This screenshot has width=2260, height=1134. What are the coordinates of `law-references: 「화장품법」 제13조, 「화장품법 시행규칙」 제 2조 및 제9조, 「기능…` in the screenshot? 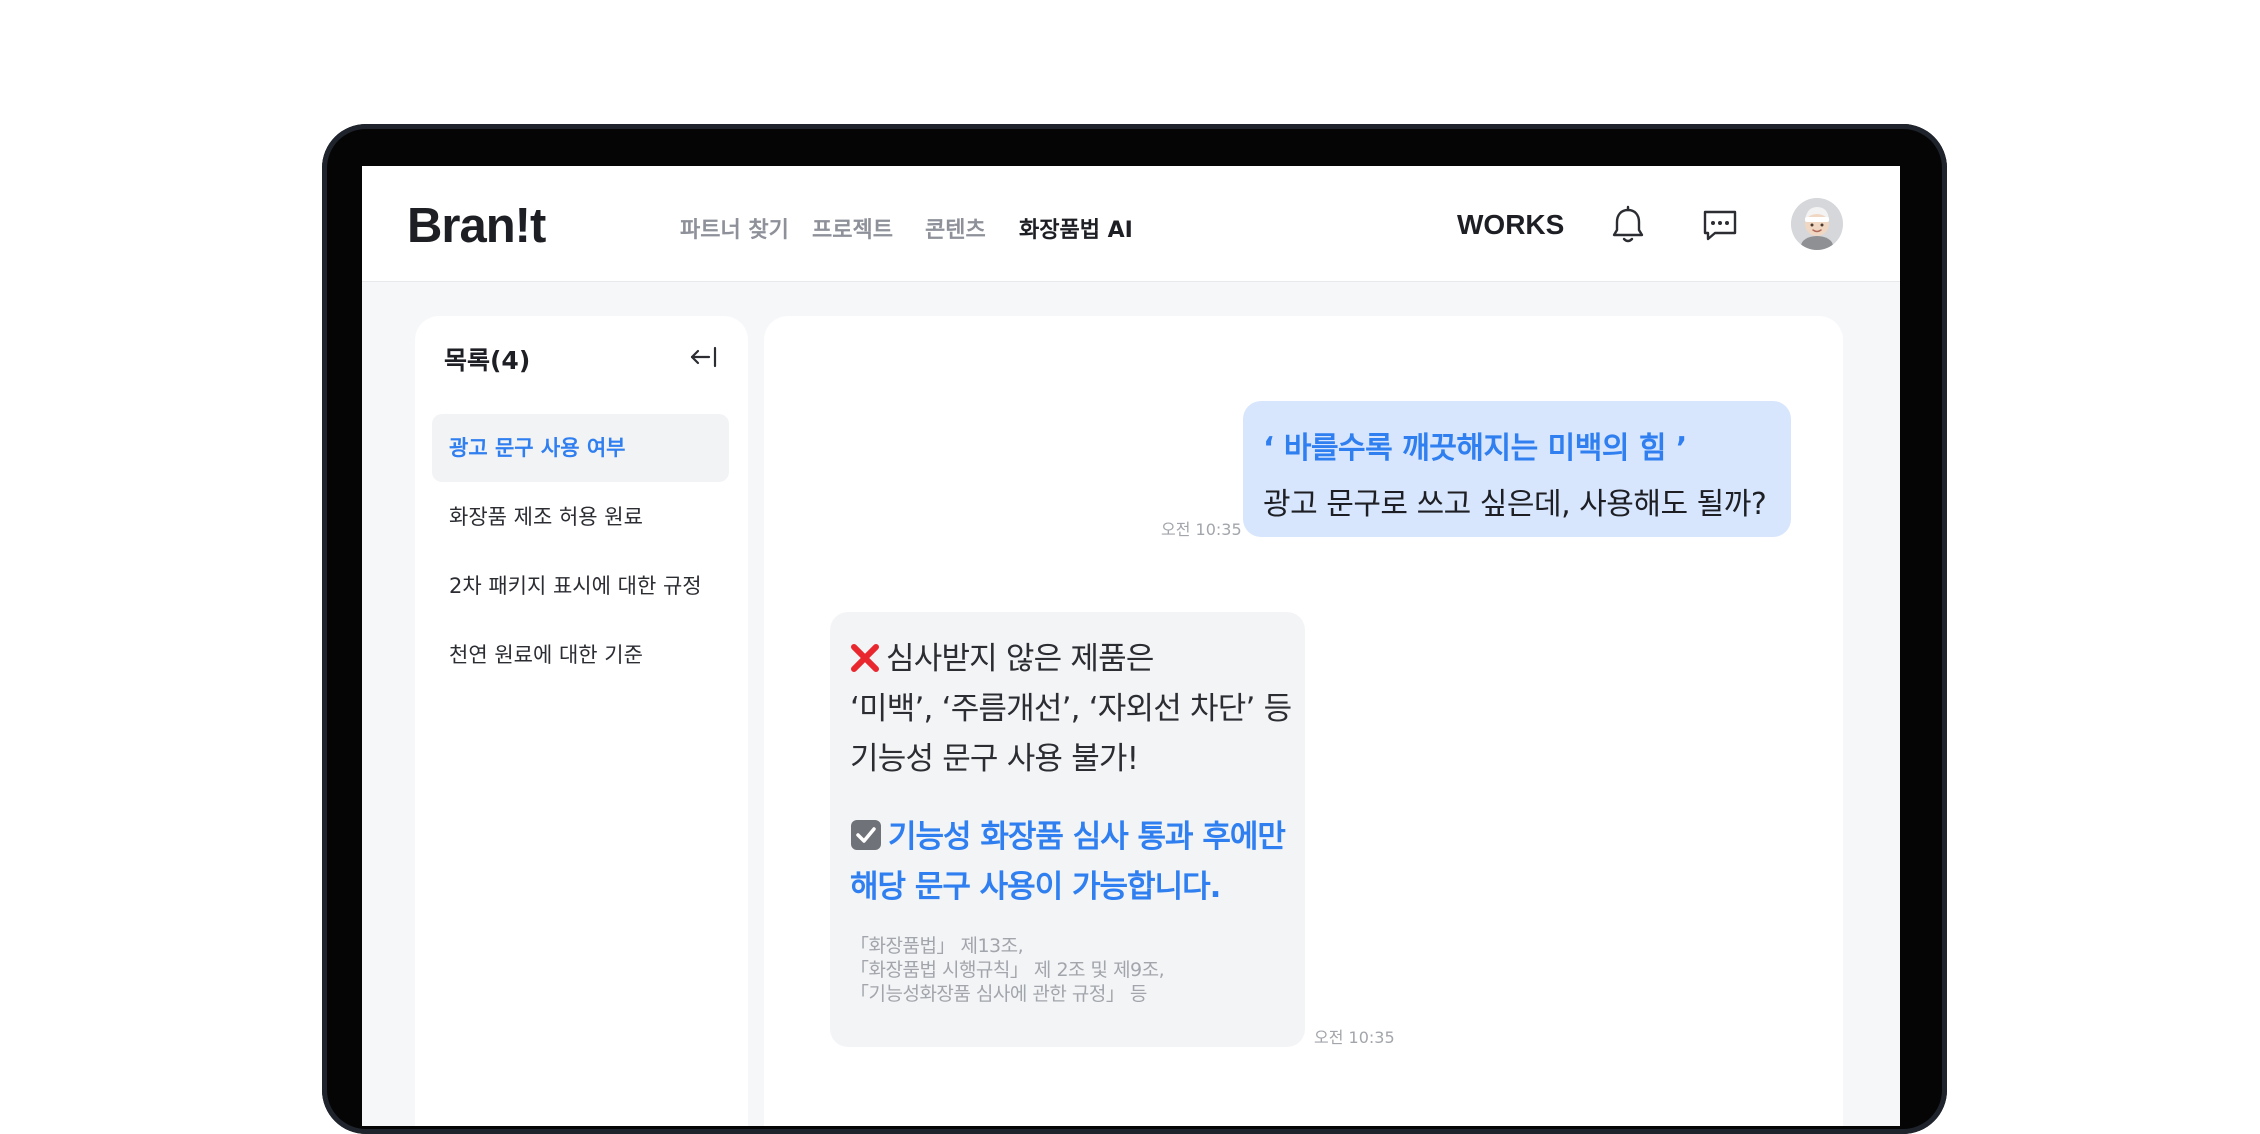 It's located at (1067, 970).